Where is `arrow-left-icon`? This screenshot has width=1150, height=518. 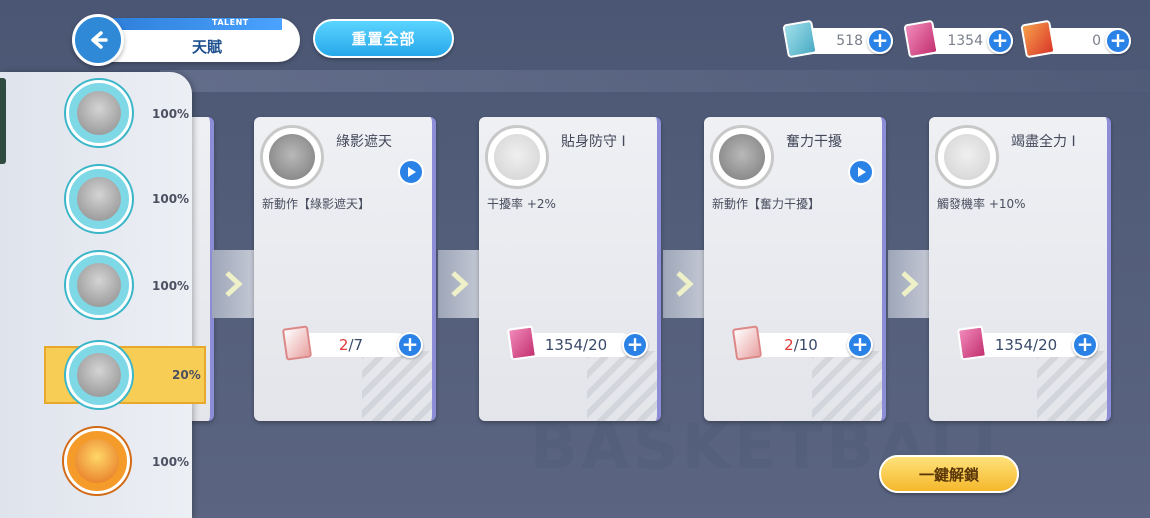 arrow-left-icon is located at coordinates (99, 40).